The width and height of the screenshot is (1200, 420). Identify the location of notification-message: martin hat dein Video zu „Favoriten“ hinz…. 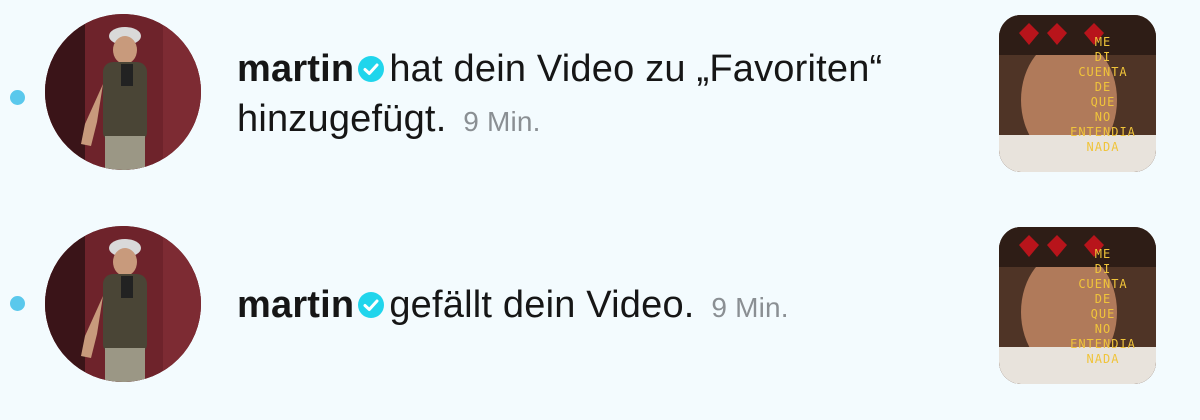
(602, 95).